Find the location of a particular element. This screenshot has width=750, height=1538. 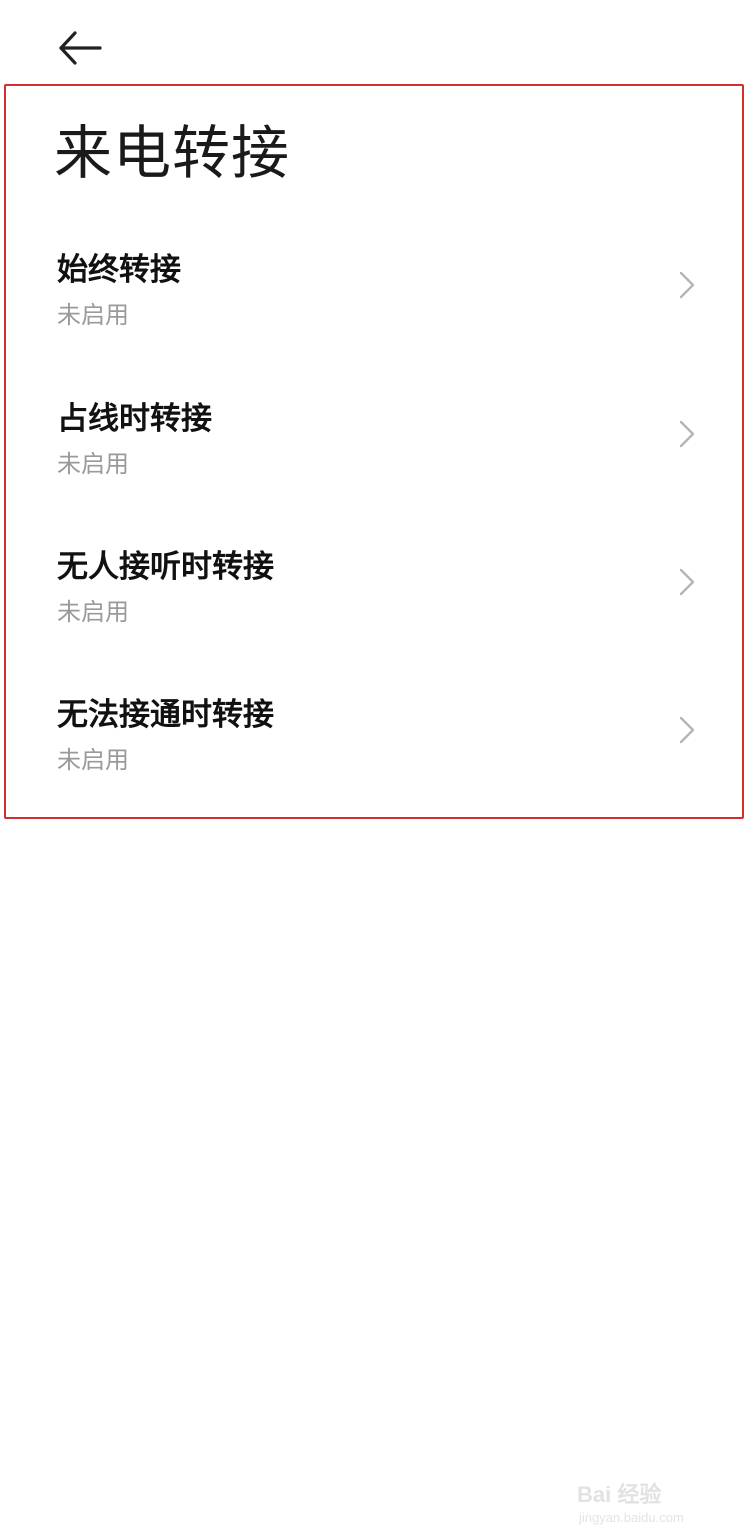

option-title: 占线时转接 is located at coordinates (134, 419).